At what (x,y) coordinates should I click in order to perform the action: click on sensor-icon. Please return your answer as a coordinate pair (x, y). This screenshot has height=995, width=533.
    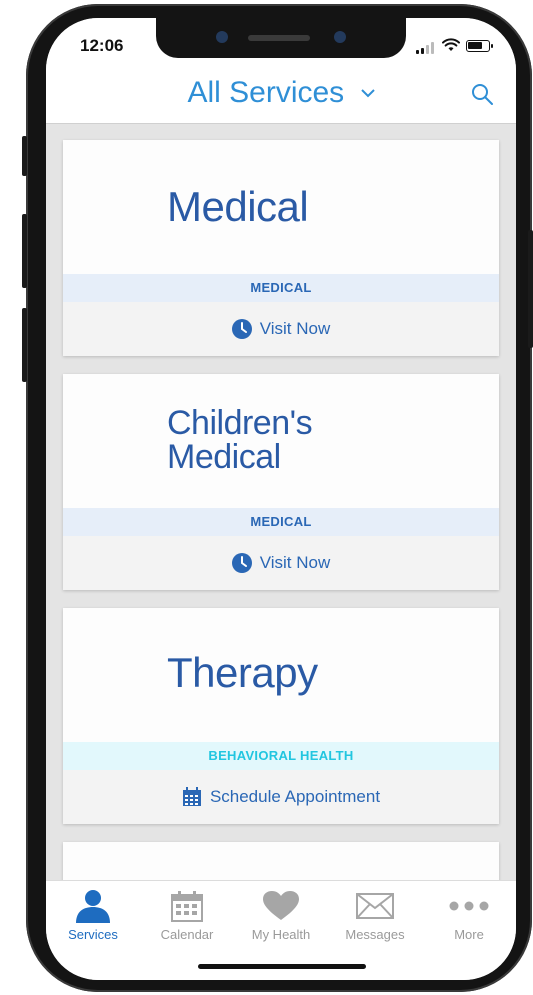
    Looking at the image, I should click on (340, 37).